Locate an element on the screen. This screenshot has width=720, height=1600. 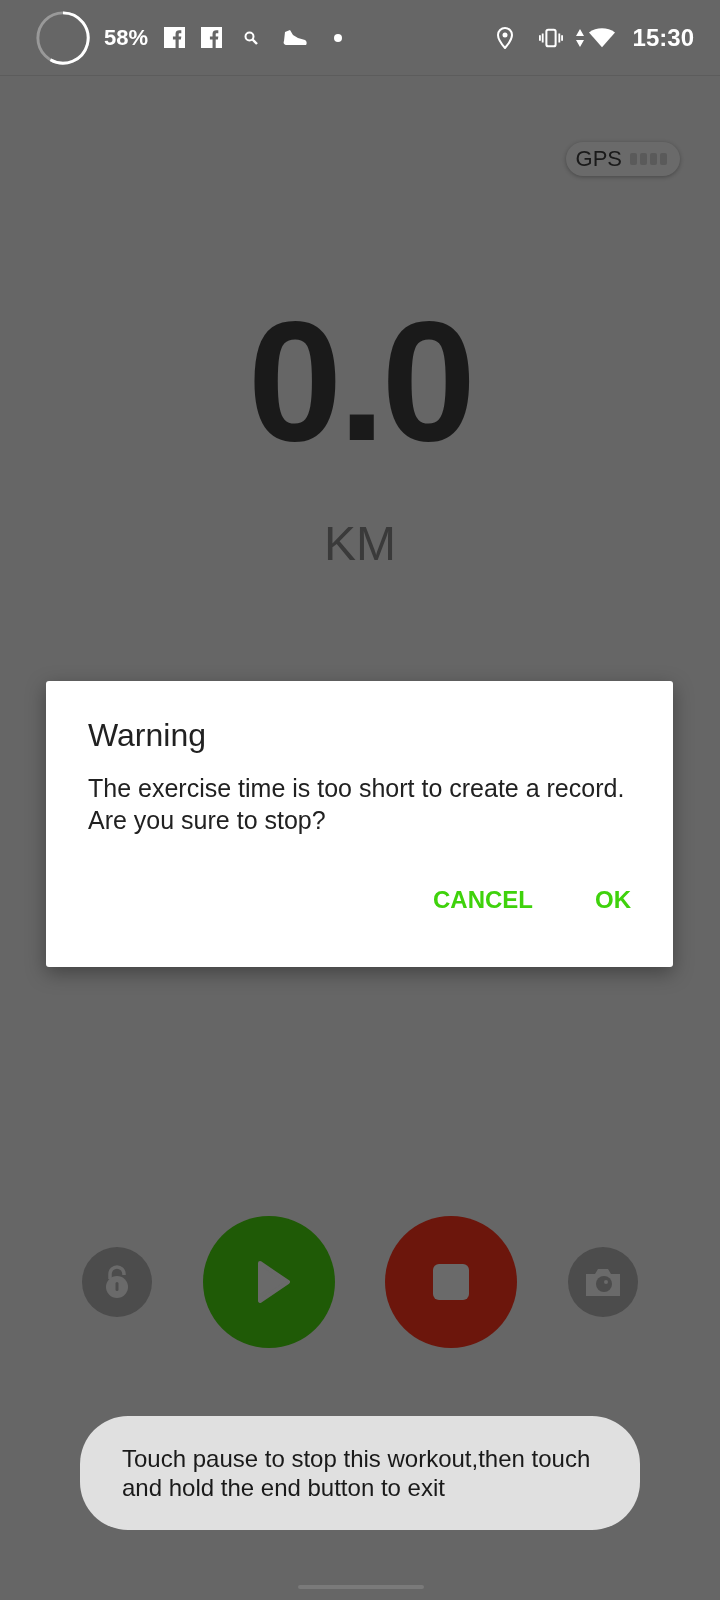
notification-dot-icon is located at coordinates (338, 37).